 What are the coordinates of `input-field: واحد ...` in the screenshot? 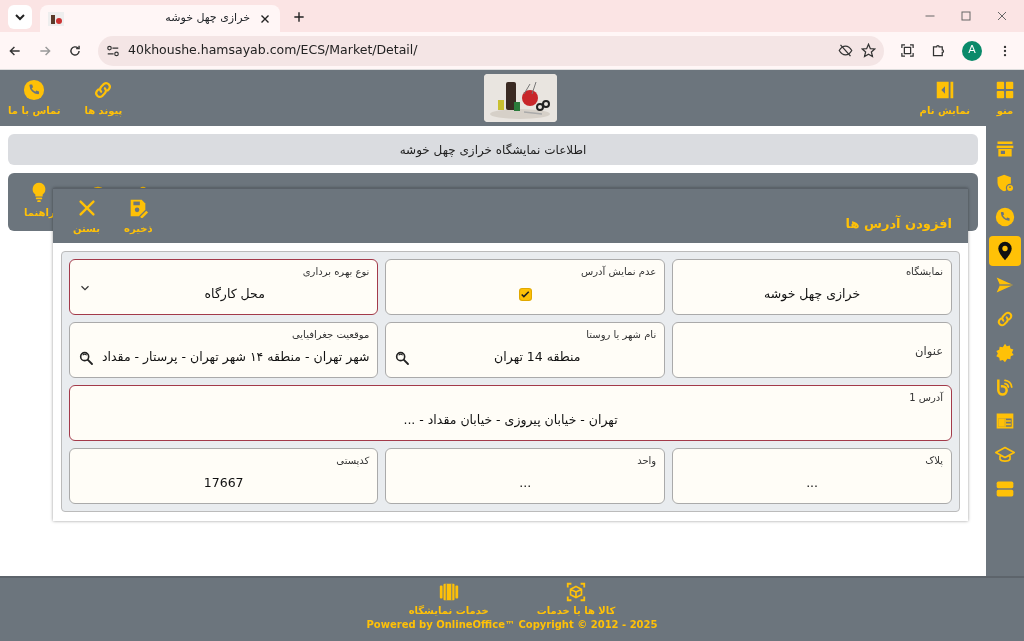 It's located at (525, 476).